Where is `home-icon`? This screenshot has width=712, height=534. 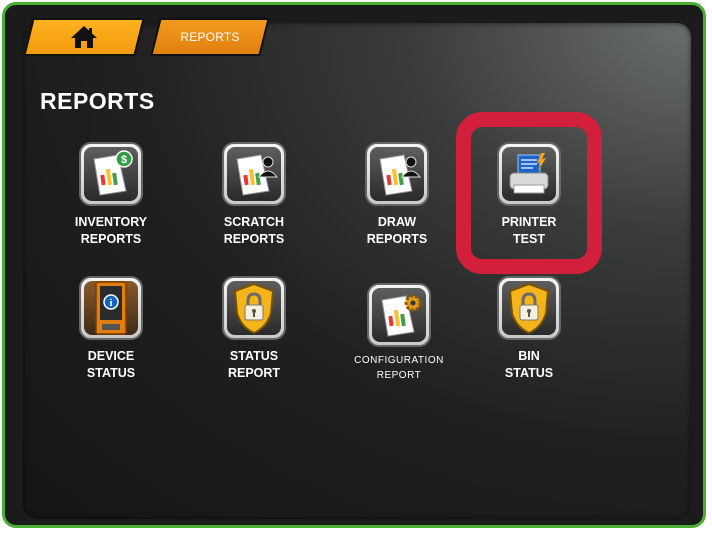
home-icon is located at coordinates (84, 37).